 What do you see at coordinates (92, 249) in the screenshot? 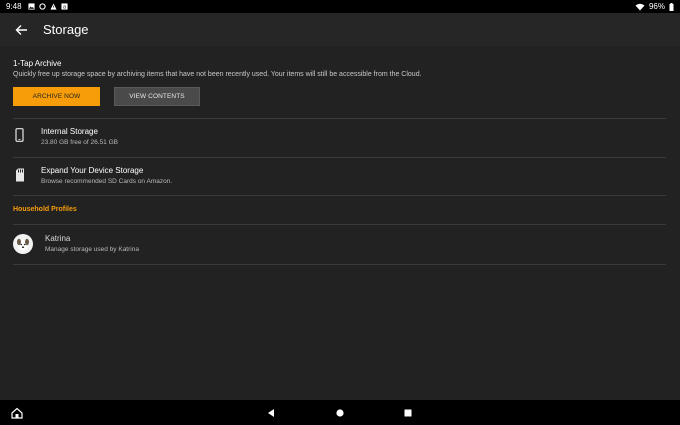
I see `profile-detail: Manage storage used by Katrina` at bounding box center [92, 249].